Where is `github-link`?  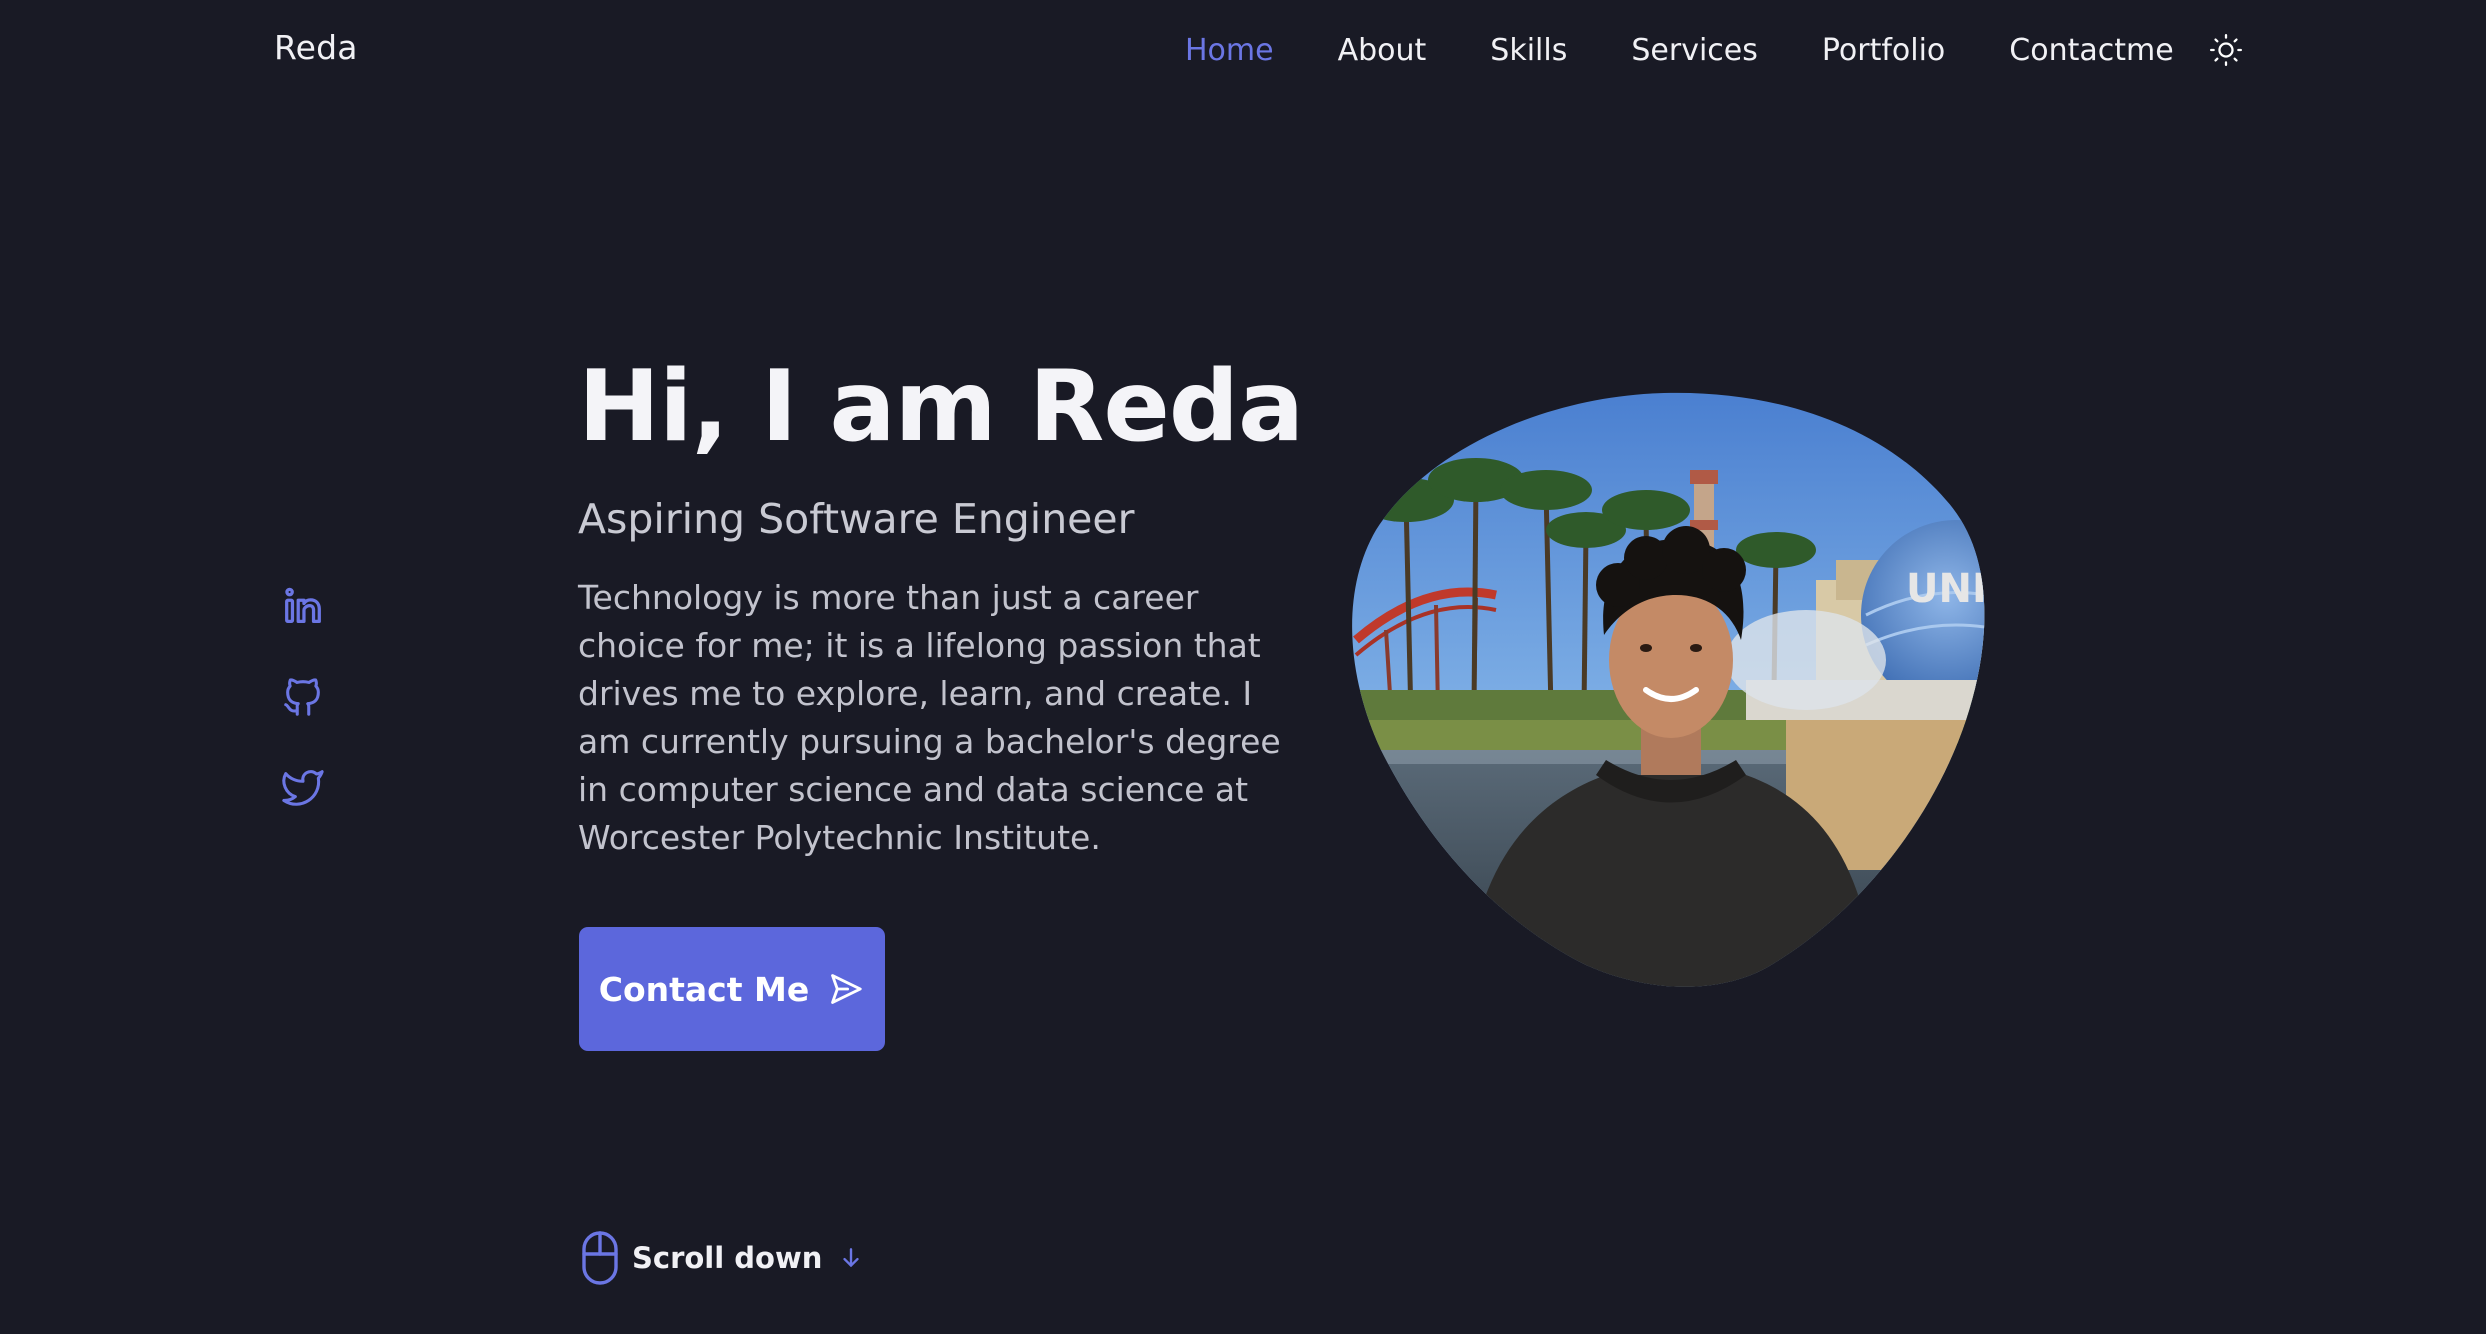 github-link is located at coordinates (303, 697).